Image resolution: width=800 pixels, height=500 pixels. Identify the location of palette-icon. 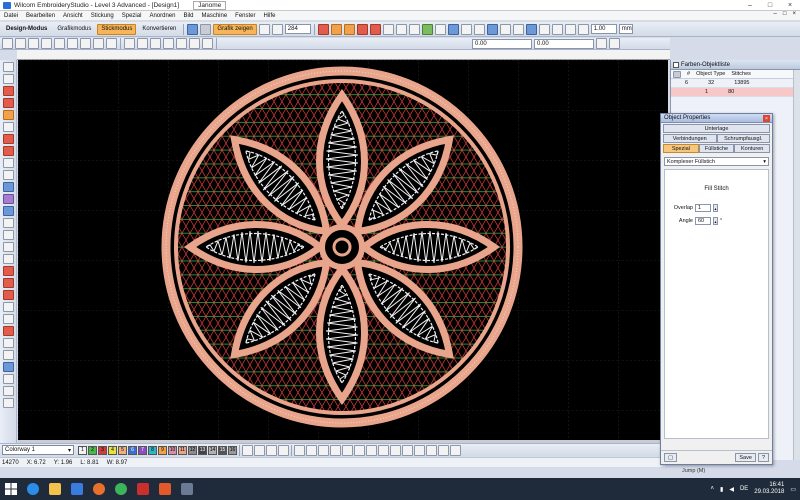
(283, 450).